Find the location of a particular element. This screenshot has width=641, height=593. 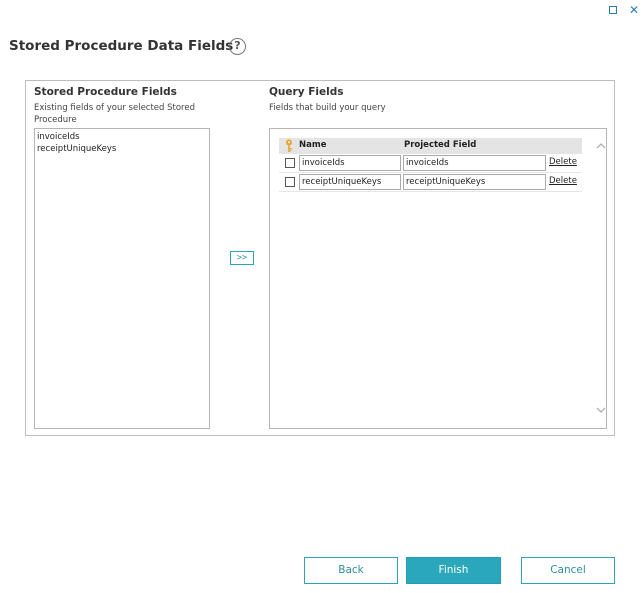

list-item: invoiceIds is located at coordinates (122, 137).